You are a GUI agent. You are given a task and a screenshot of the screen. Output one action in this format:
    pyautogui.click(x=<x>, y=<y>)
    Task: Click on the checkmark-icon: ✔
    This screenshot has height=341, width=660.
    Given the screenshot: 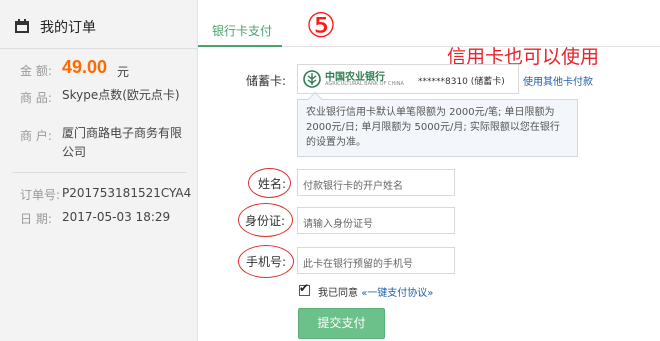 What is the action you would take?
    pyautogui.click(x=304, y=288)
    